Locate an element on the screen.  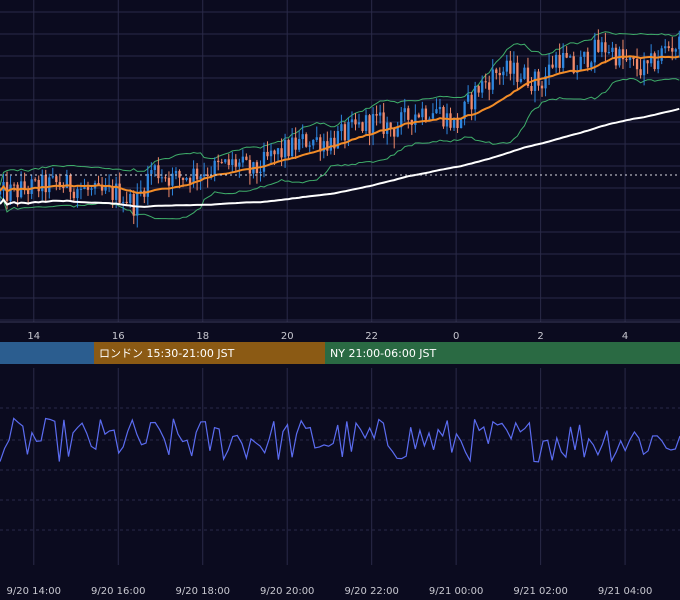
session-bar: ロンドン 15:30-21:00 JST NY 21:00-06:00 JST is located at coordinates (340, 353).